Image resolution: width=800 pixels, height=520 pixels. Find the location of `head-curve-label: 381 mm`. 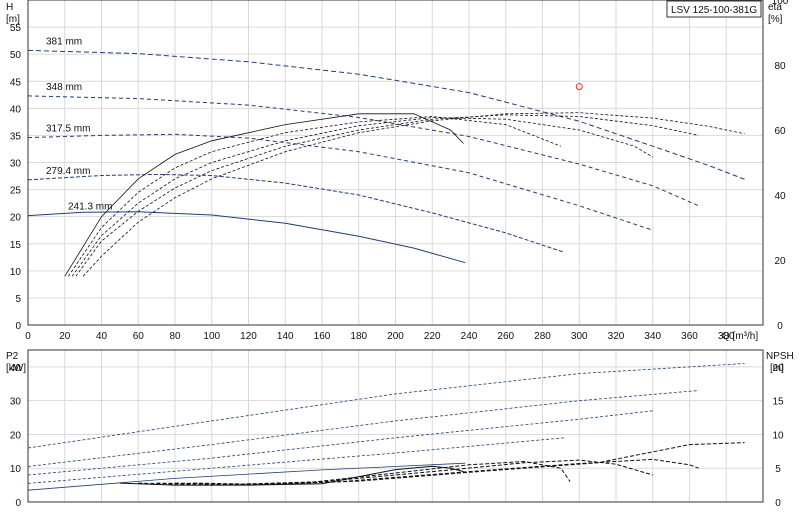

head-curve-label: 381 mm is located at coordinates (64, 41).